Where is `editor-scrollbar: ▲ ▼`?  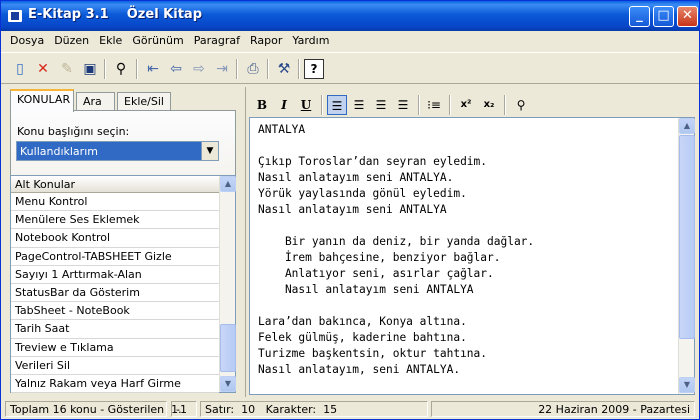
editor-scrollbar: ▲ ▼ is located at coordinates (686, 256).